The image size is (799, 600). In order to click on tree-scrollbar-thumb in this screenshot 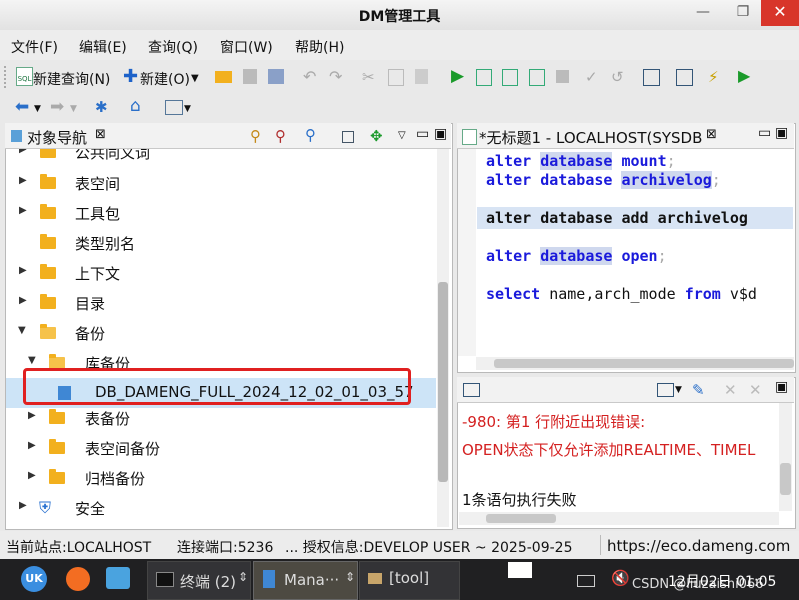, I will do `click(443, 382)`.